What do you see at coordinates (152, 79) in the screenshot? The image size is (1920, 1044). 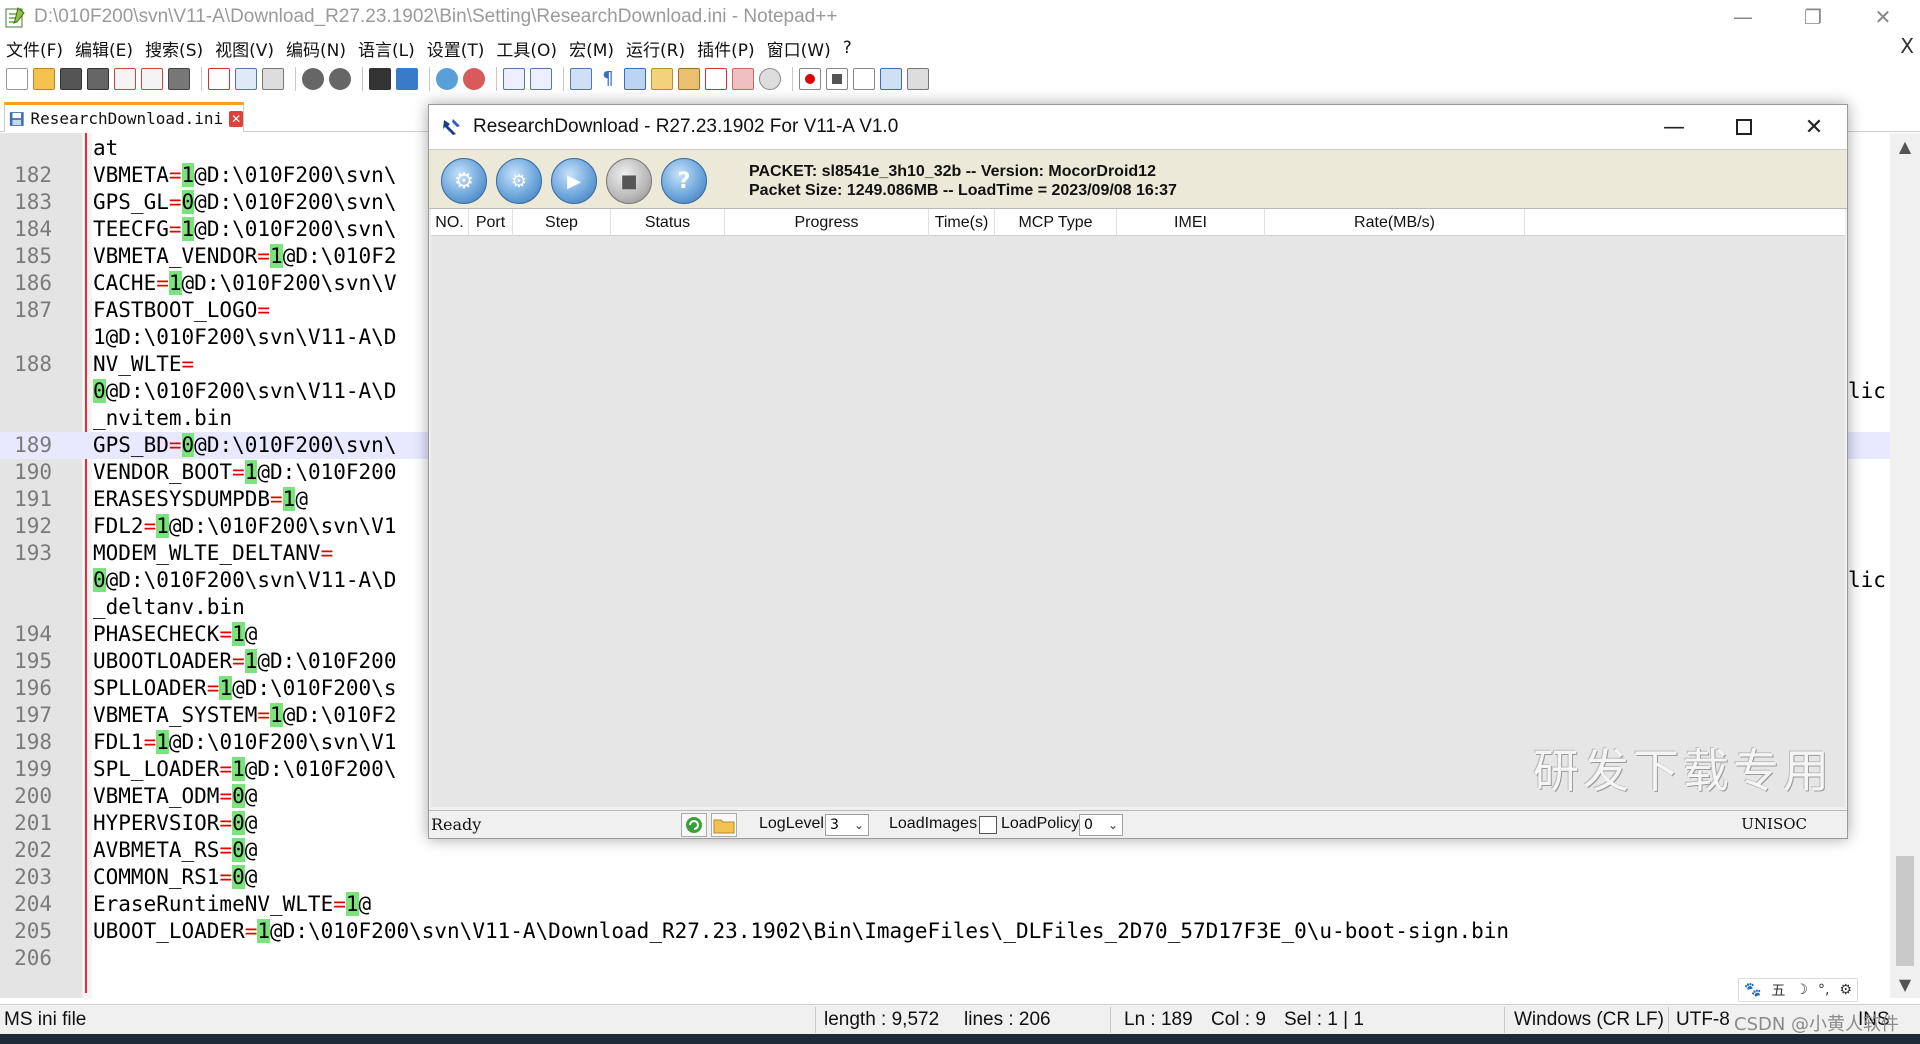 I see `close-all-icon` at bounding box center [152, 79].